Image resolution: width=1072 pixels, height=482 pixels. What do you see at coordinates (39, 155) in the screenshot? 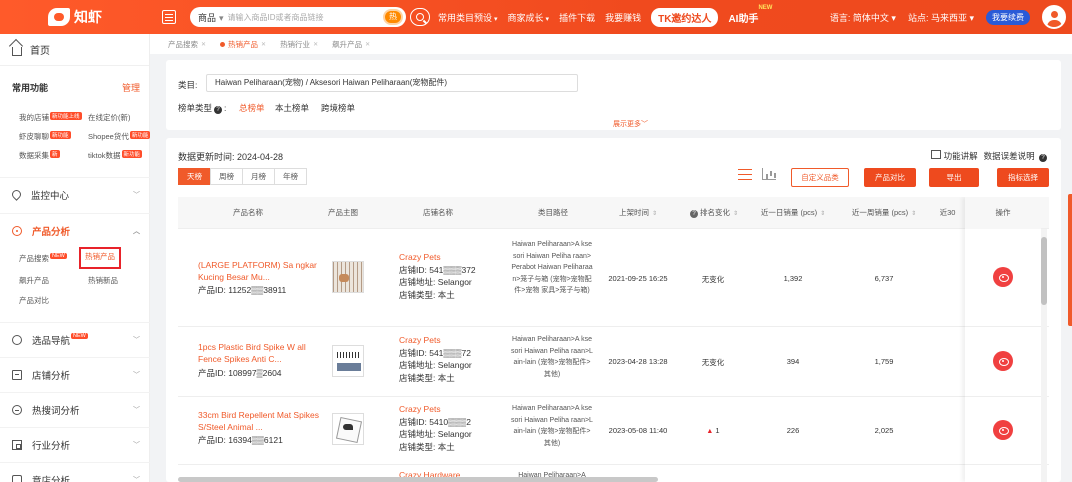
I see `common-link-data-collect: 数据采集新` at bounding box center [39, 155].